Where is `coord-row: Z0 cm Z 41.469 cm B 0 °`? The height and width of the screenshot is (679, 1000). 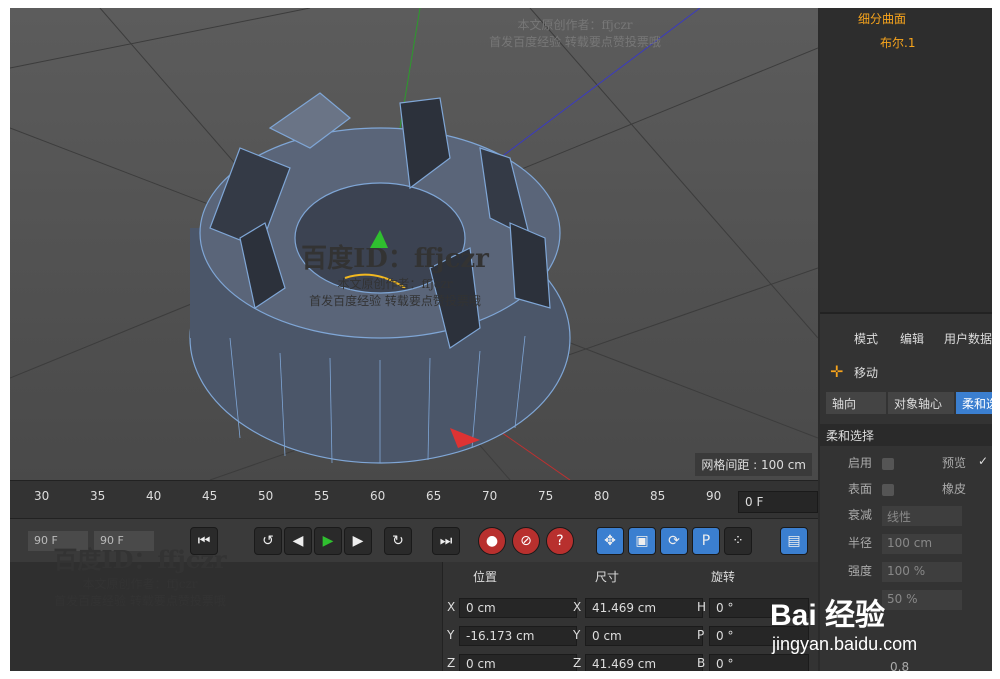 coord-row: Z0 cm Z 41.469 cm B 0 ° is located at coordinates (631, 661).